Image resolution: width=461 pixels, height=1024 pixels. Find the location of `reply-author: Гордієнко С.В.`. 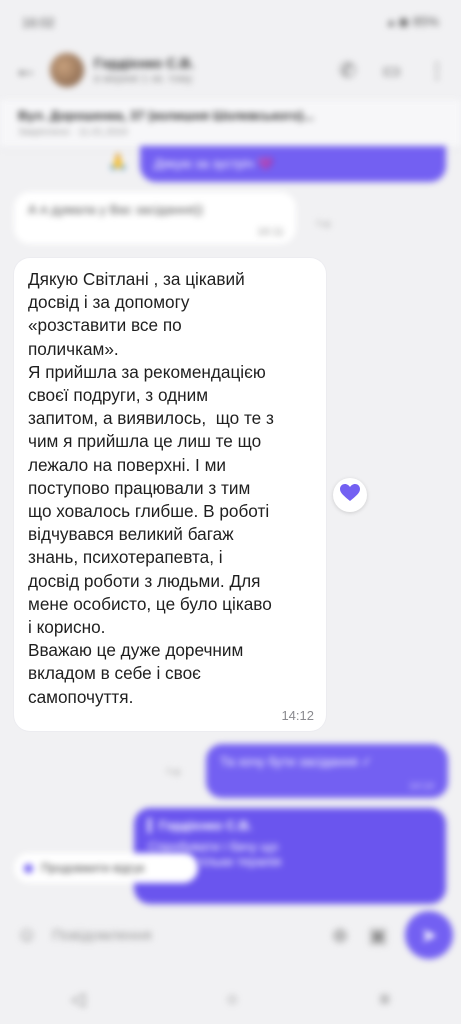

reply-author: Гордієнко С.В. is located at coordinates (206, 825).